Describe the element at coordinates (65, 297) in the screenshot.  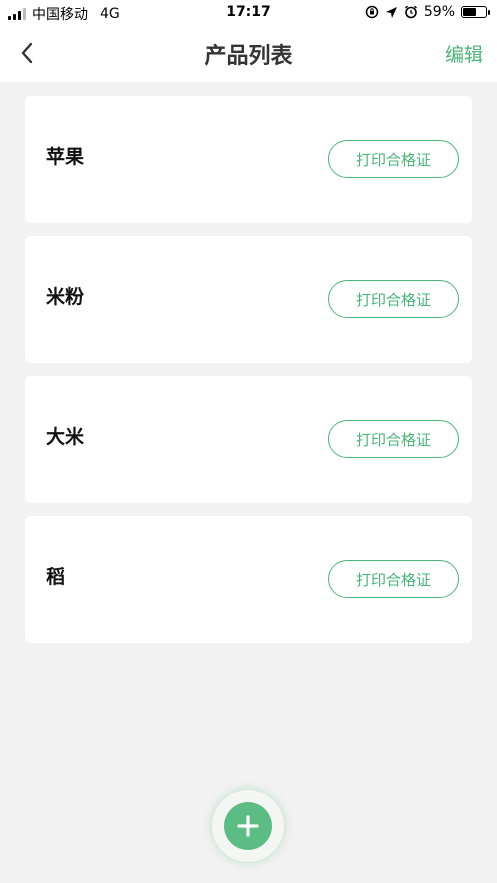
I see `product-name: 米粉` at that location.